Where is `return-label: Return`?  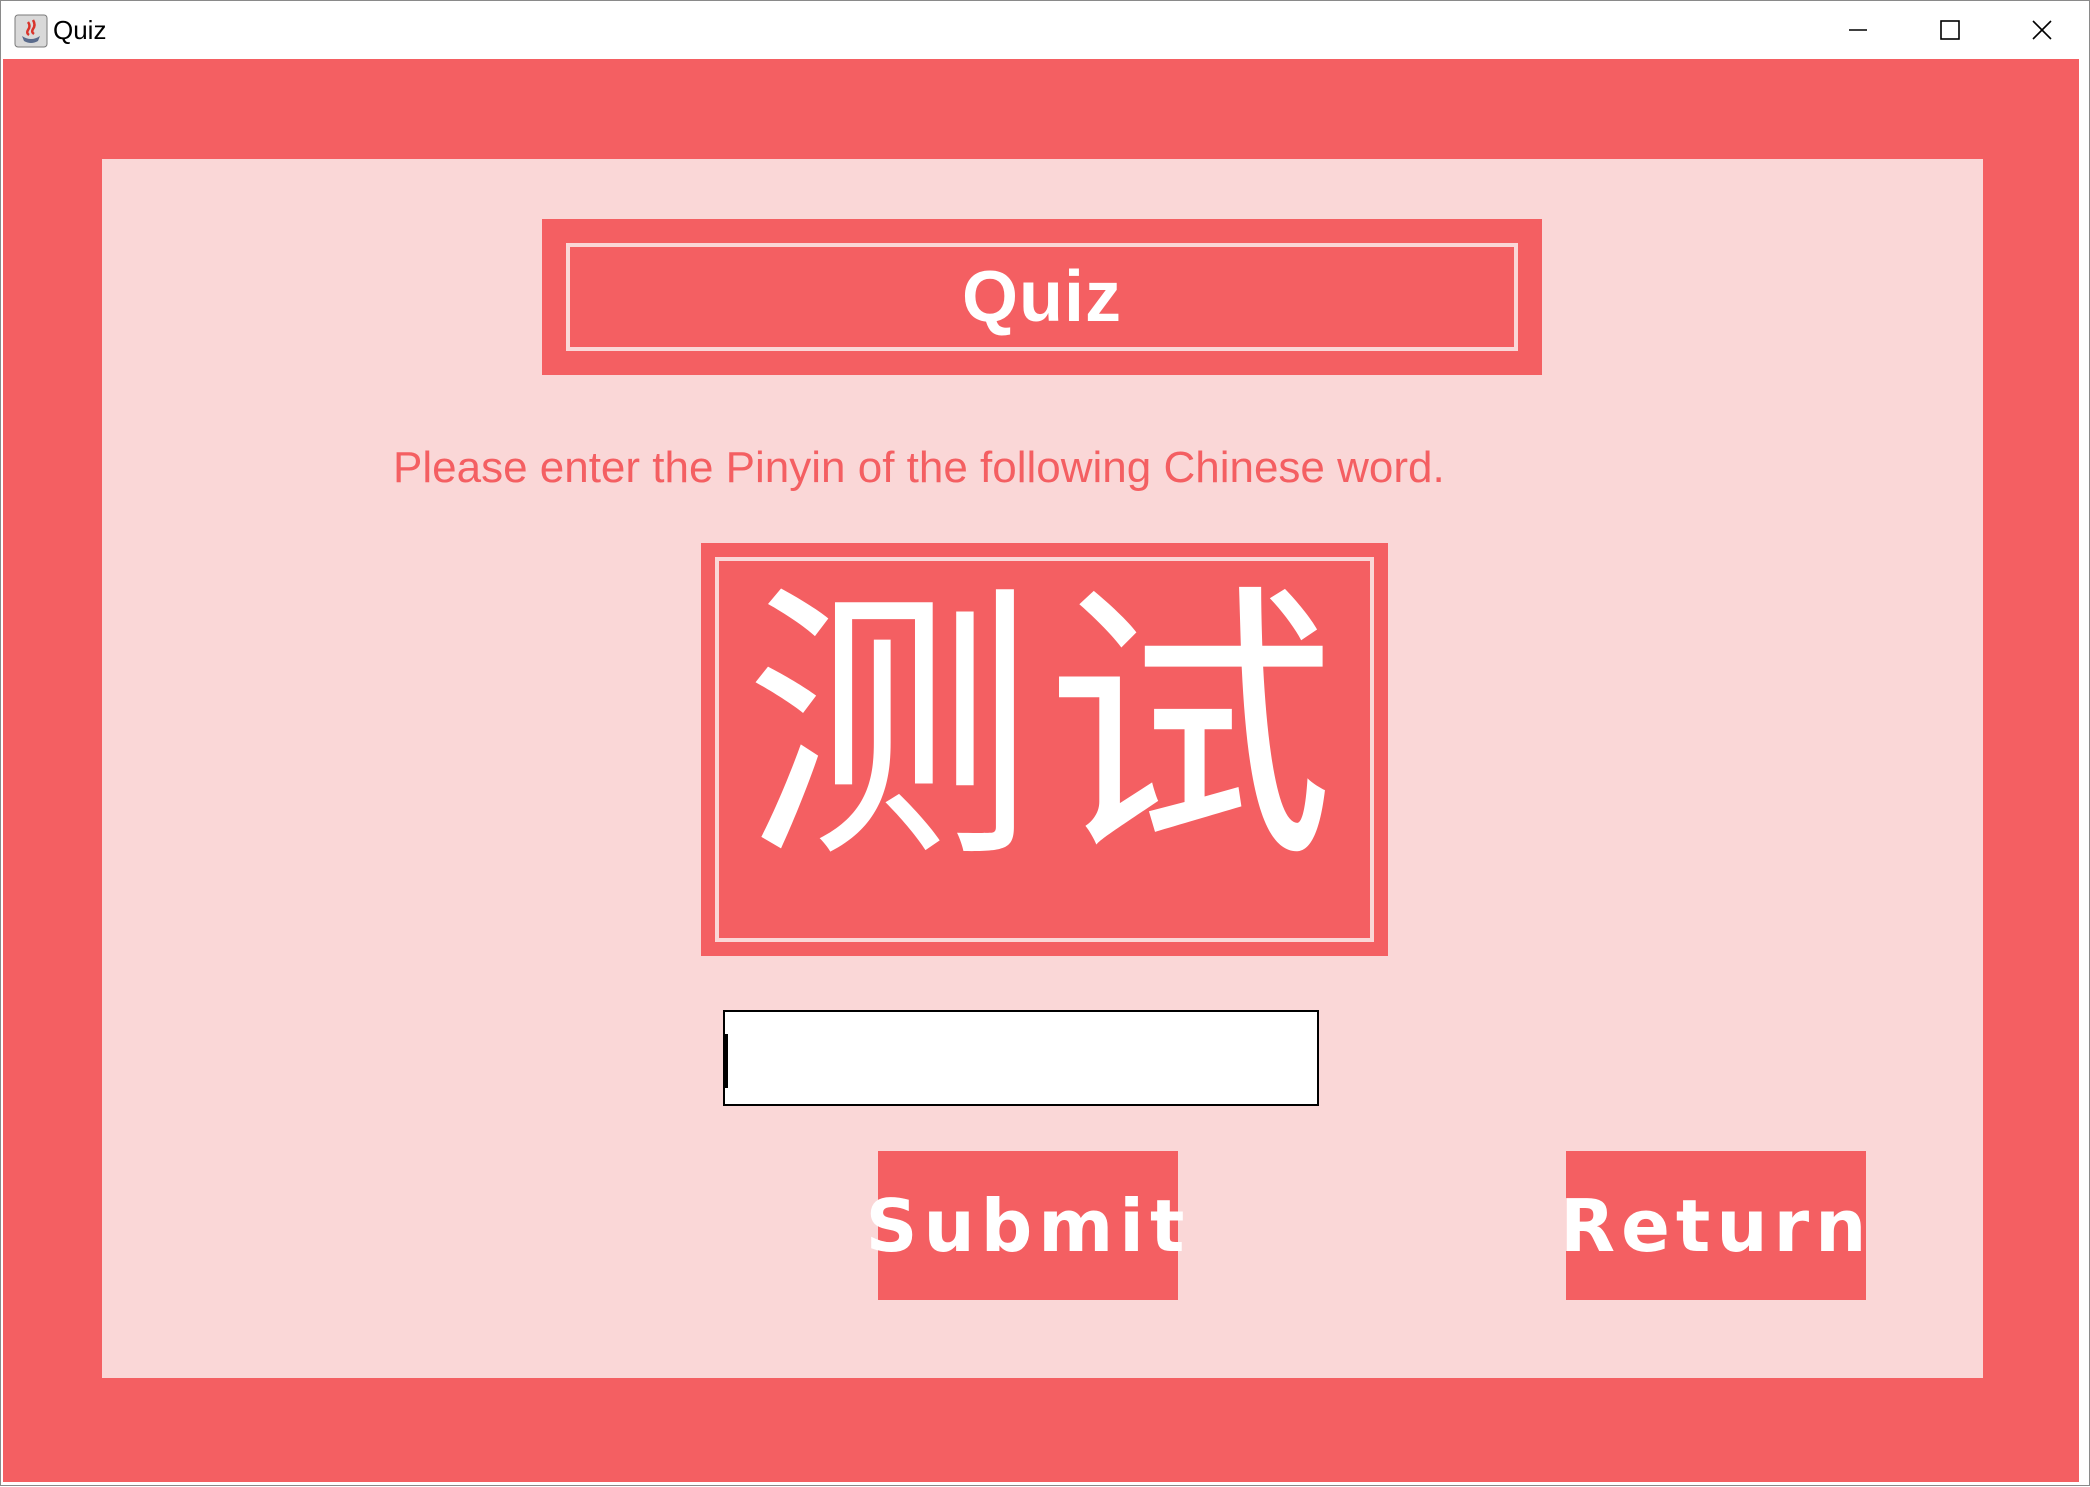 return-label: Return is located at coordinates (1716, 1225).